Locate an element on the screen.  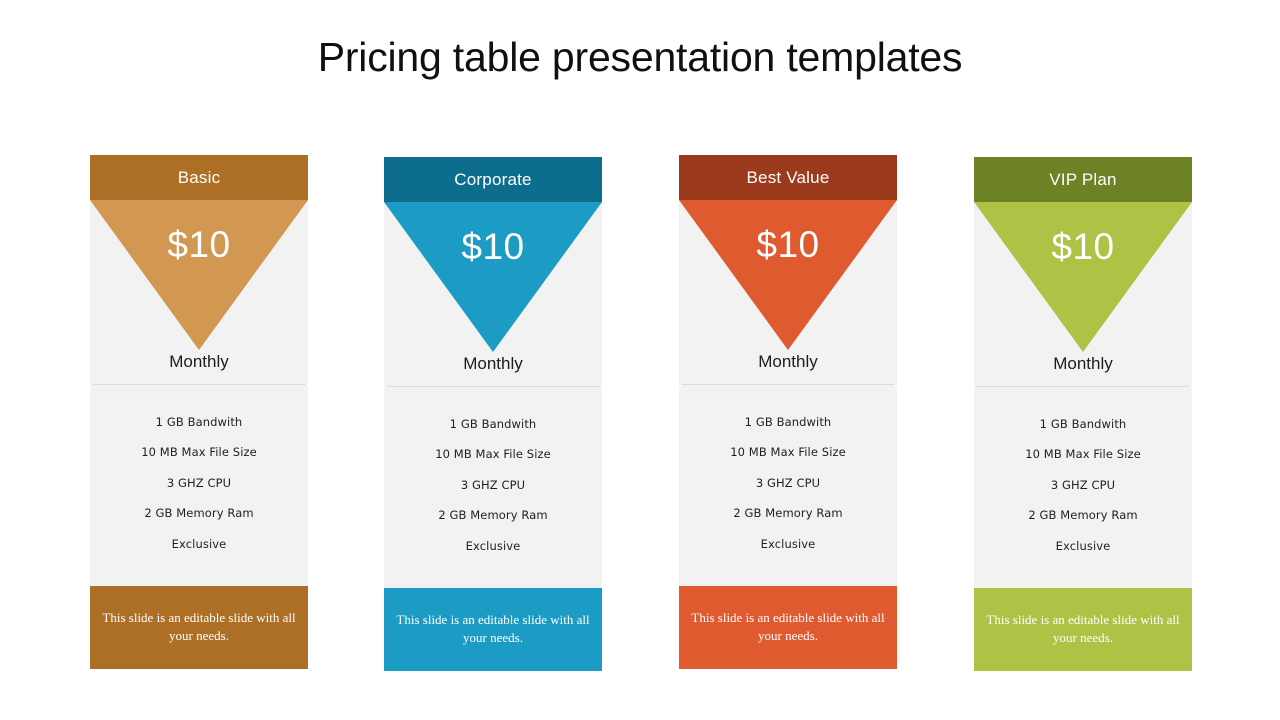
plan-header: Best Value is located at coordinates (788, 177).